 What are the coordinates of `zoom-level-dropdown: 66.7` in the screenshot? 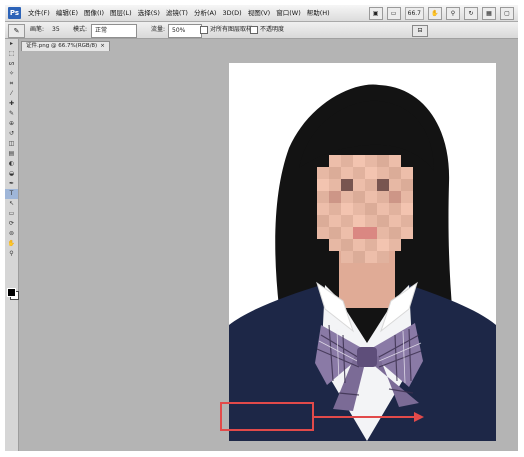 It's located at (414, 13).